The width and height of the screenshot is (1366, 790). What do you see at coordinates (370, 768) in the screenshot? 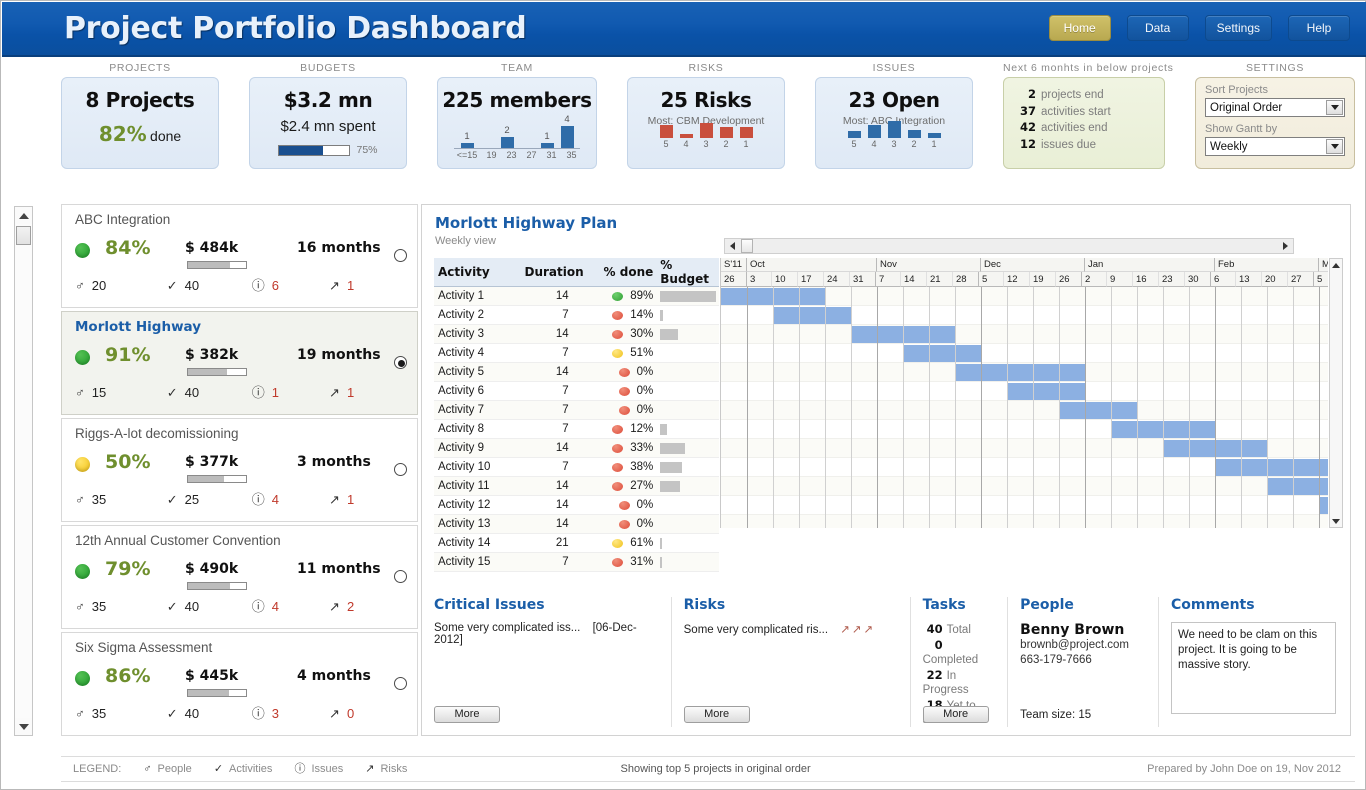
I see `risk-arrow-icon: ↗` at bounding box center [370, 768].